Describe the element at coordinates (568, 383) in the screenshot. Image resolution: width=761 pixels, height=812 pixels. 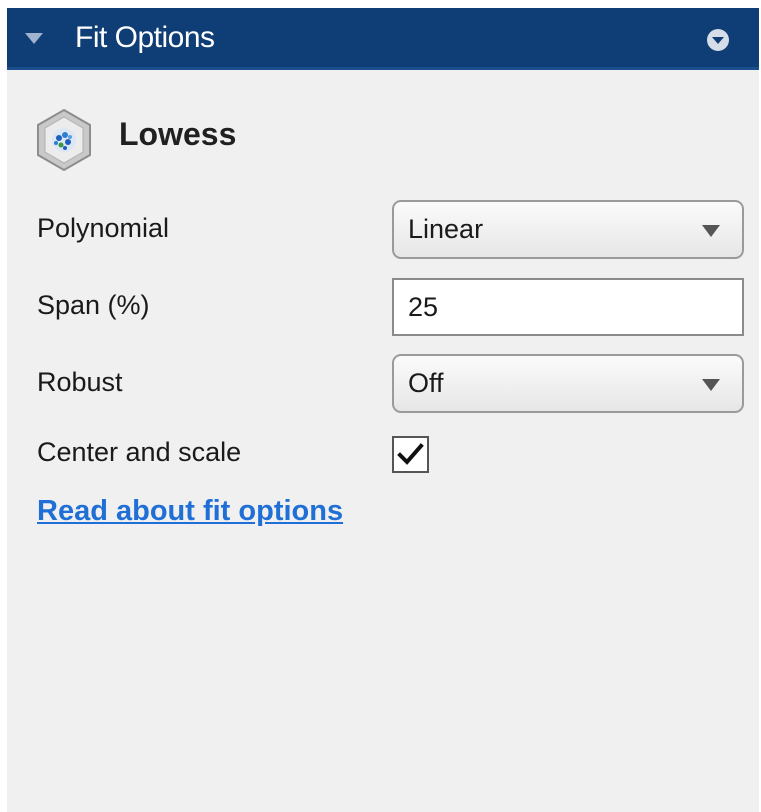
I see `robust-dropdown: Off` at that location.